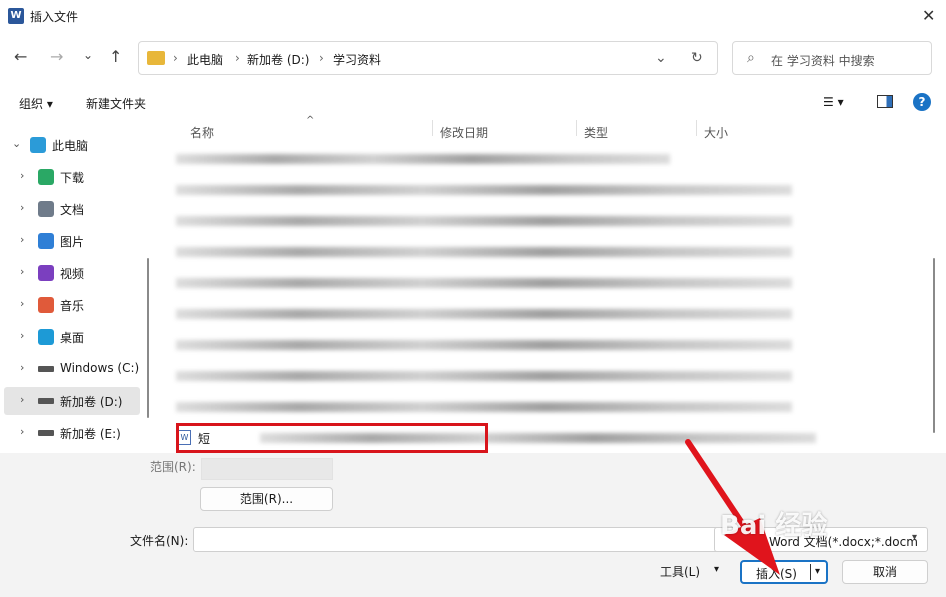 Image resolution: width=946 pixels, height=597 pixels. What do you see at coordinates (100, 368) in the screenshot?
I see `sidebar-item-label: Windows (C:)` at bounding box center [100, 368].